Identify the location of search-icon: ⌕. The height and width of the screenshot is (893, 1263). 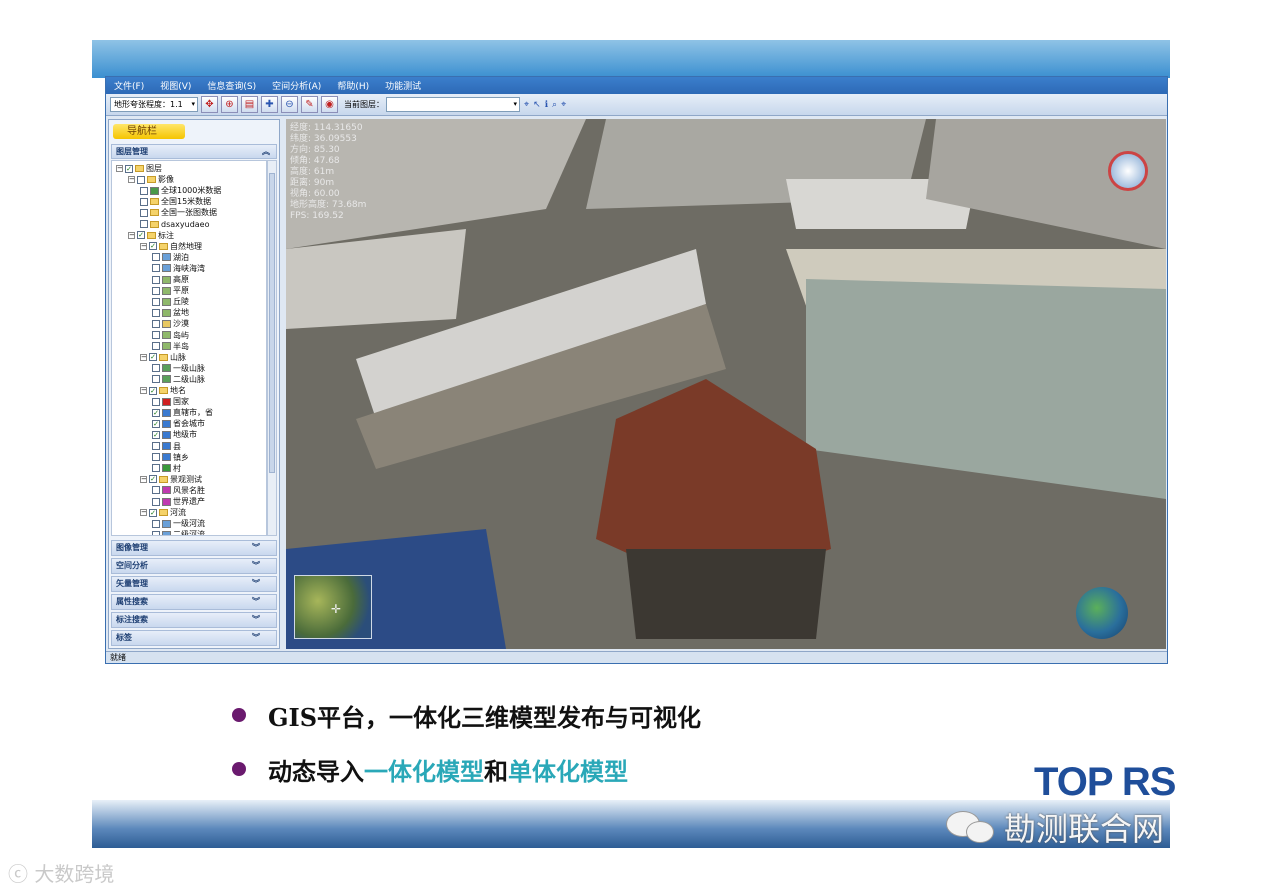
(554, 105).